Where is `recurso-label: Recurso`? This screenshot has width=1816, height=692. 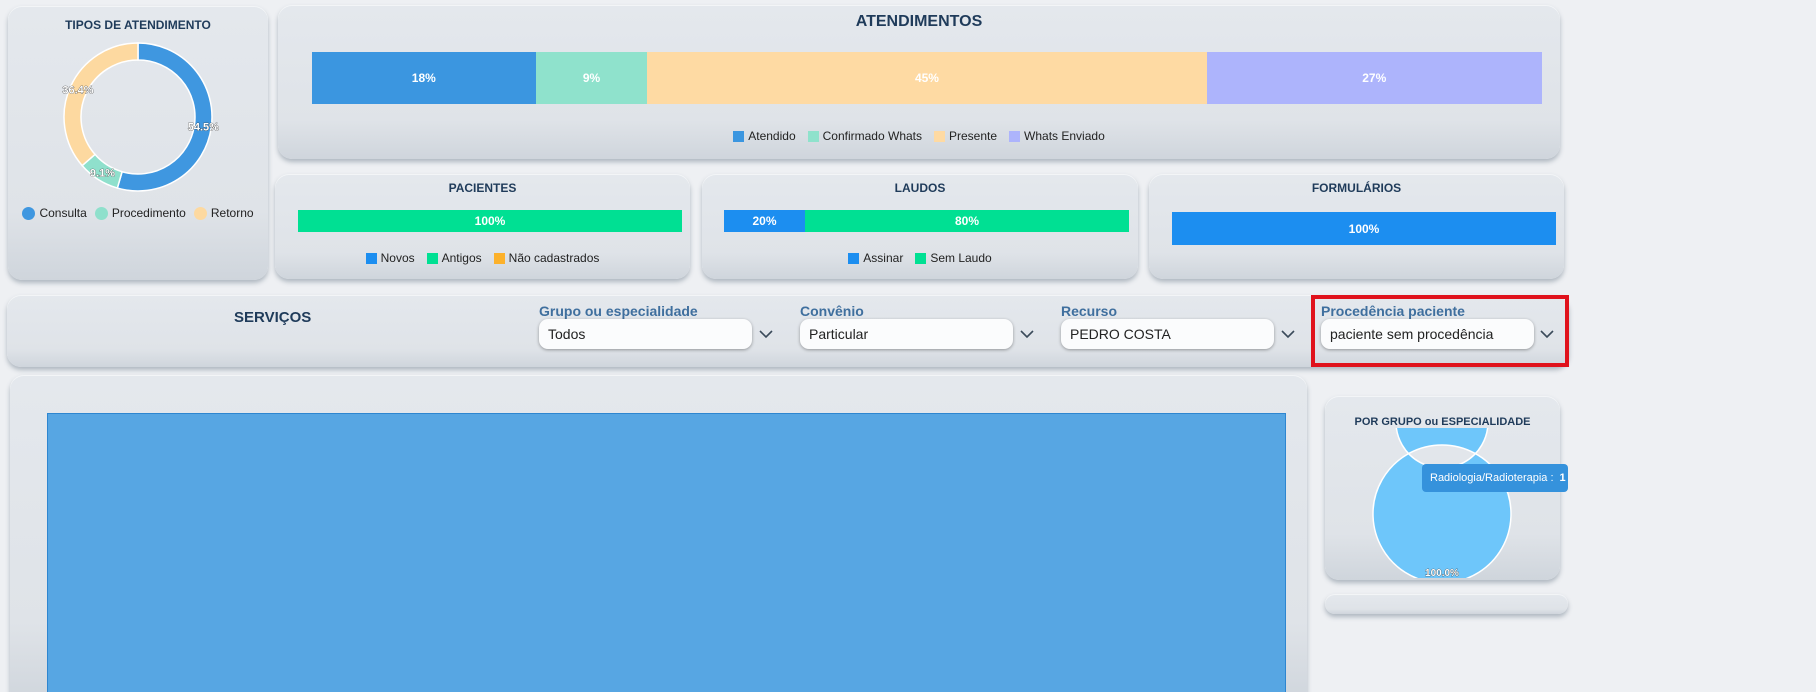
recurso-label: Recurso is located at coordinates (1089, 311).